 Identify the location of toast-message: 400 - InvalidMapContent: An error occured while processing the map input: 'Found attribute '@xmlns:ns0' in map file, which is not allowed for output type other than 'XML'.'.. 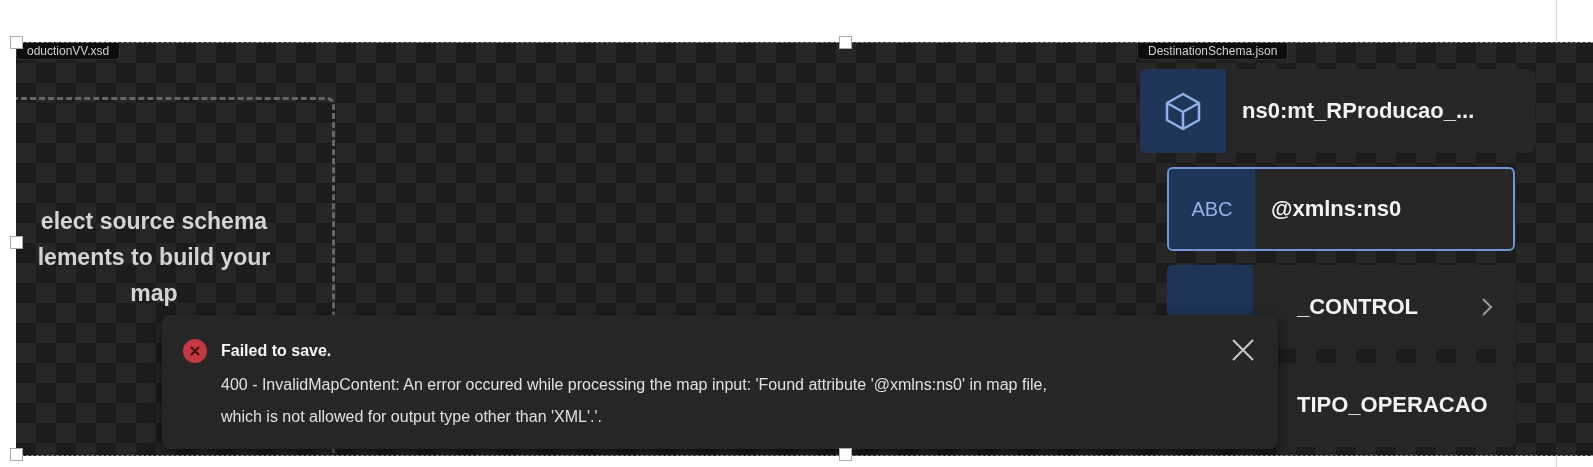
(634, 401).